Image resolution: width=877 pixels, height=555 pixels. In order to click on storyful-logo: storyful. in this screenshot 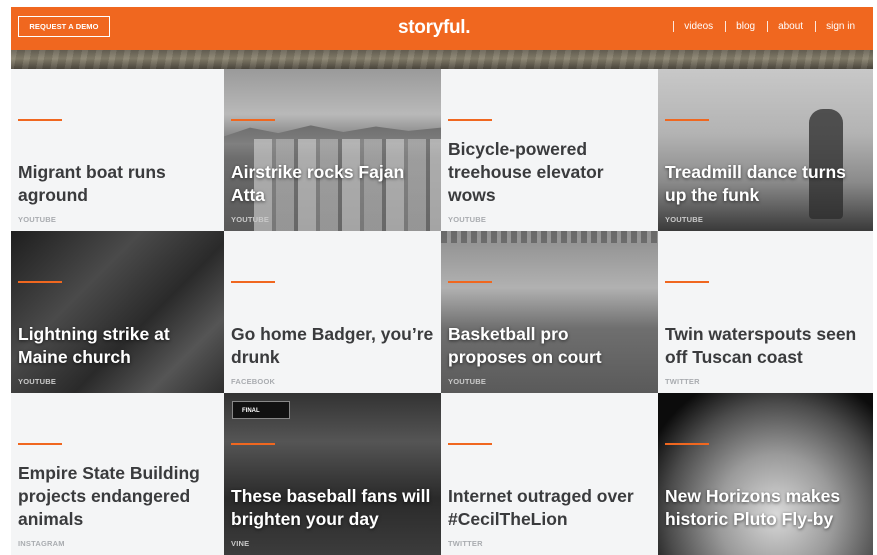, I will do `click(434, 28)`.